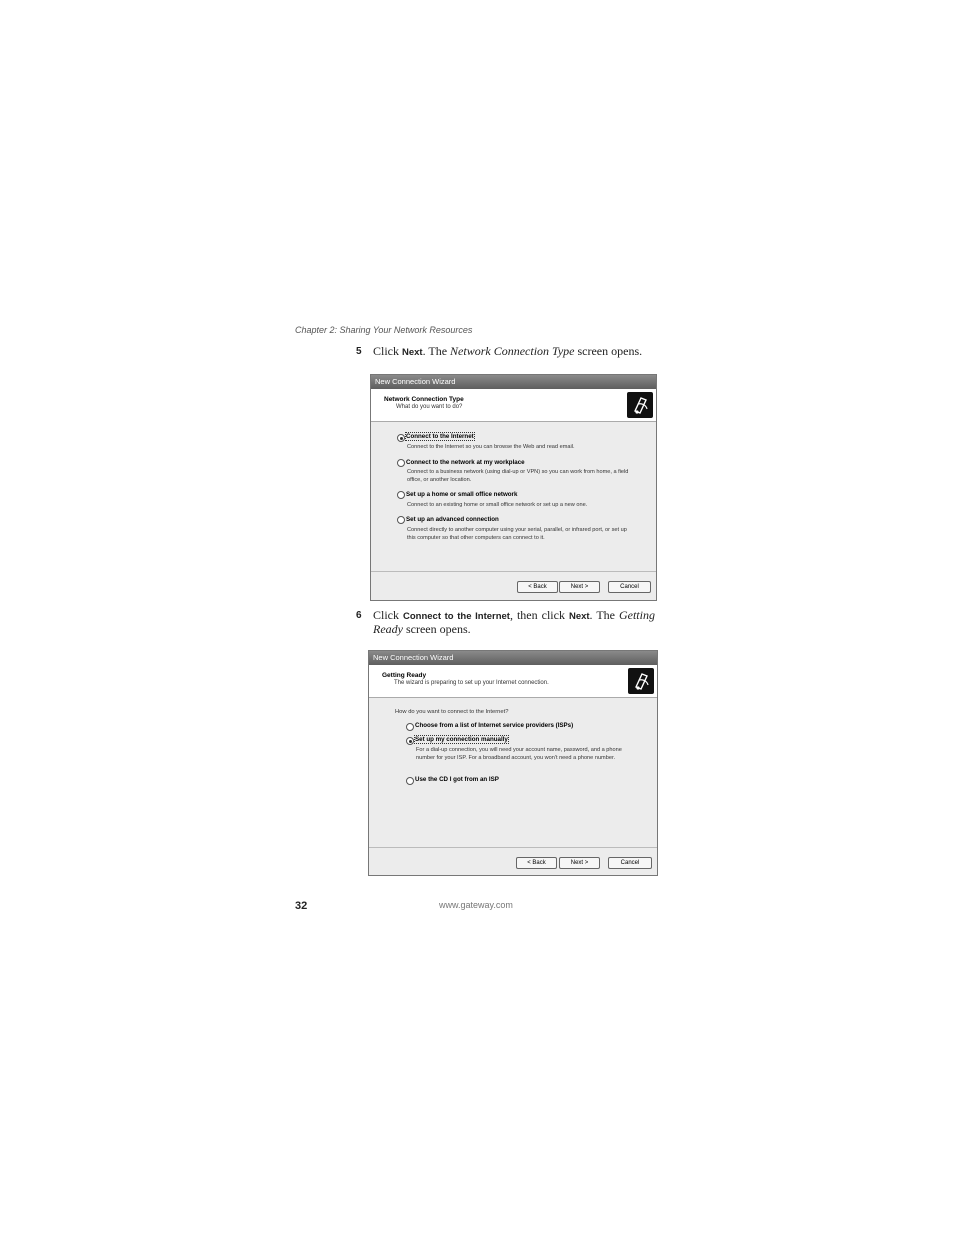 This screenshot has width=954, height=1235. Describe the element at coordinates (476, 905) in the screenshot. I see `footer-url: www.gateway.com` at that location.